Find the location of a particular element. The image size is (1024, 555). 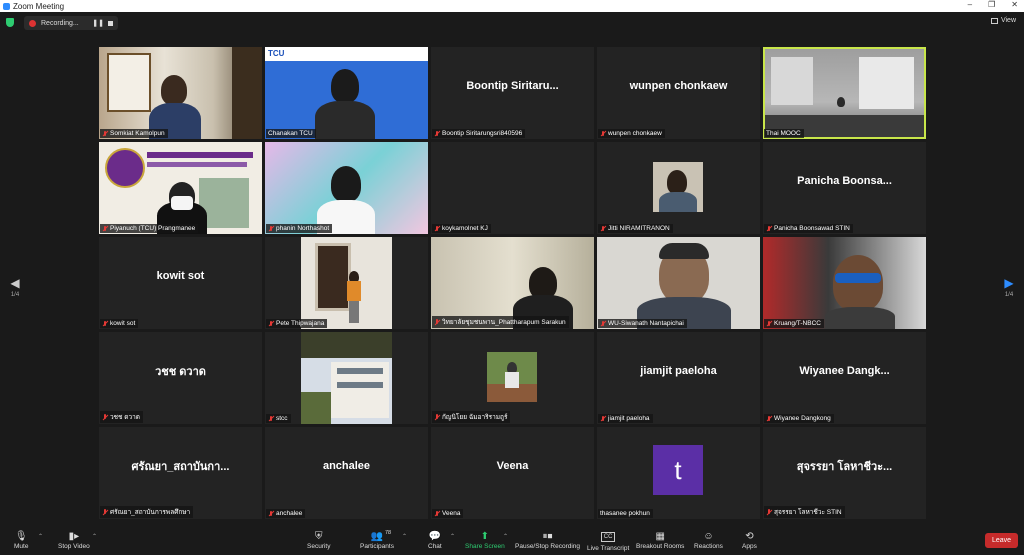

chat-button: 💬 Chat is located at coordinates (435, 540).